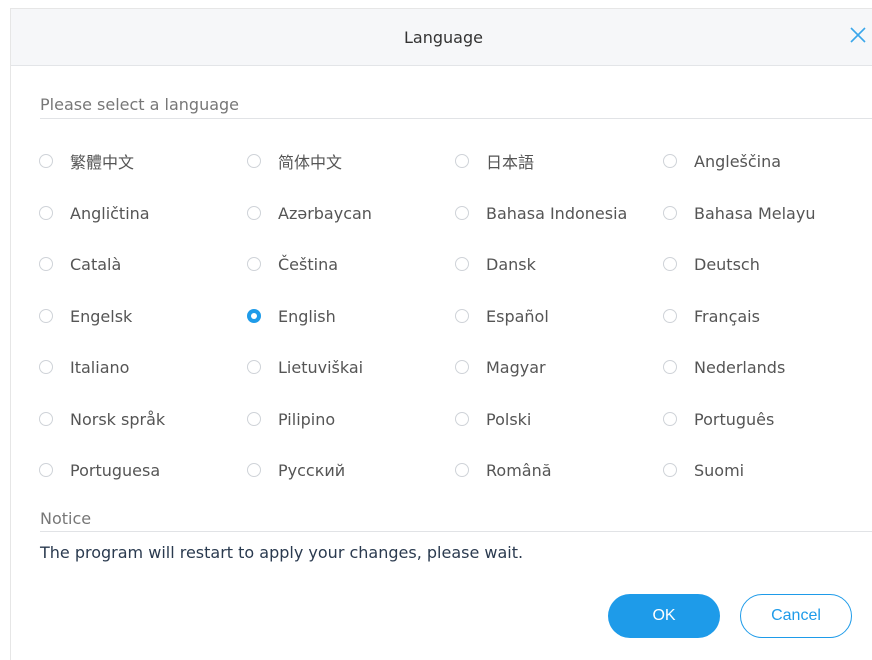 The image size is (872, 660). I want to click on language-option: English, so click(291, 316).